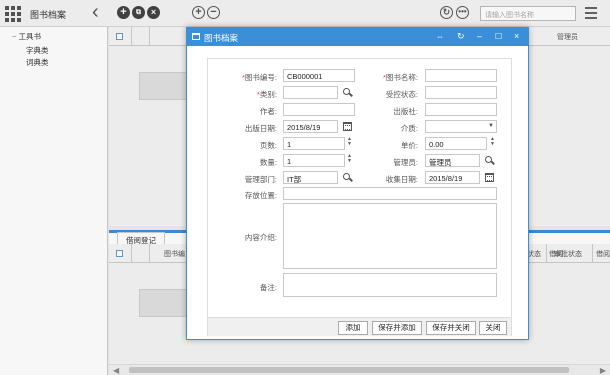 The image size is (610, 375). I want to click on medium-dropdown-icon: ▼, so click(491, 126).